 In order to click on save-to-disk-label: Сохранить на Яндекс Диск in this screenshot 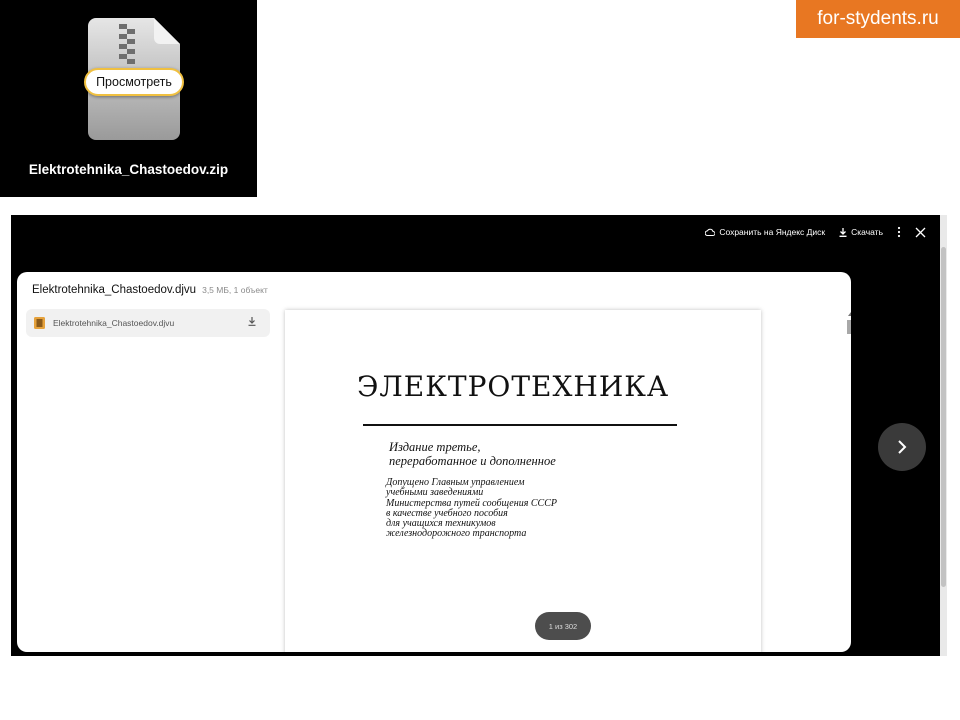, I will do `click(772, 232)`.